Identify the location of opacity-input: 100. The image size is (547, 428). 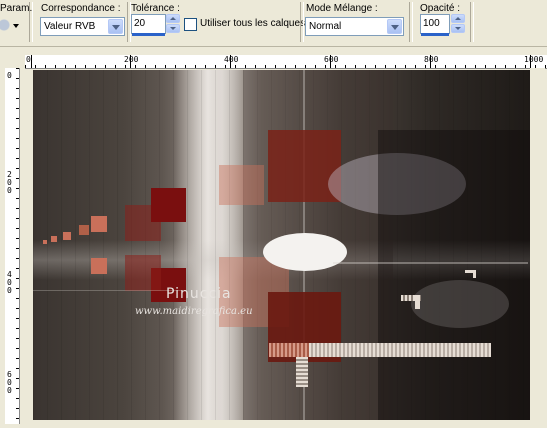
(435, 24).